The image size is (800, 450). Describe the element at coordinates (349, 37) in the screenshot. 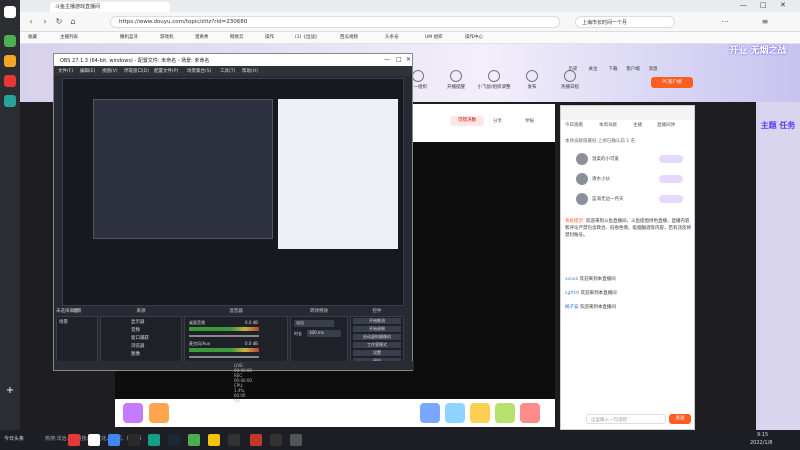

I see `bookmark-item: 西瓜视频` at that location.